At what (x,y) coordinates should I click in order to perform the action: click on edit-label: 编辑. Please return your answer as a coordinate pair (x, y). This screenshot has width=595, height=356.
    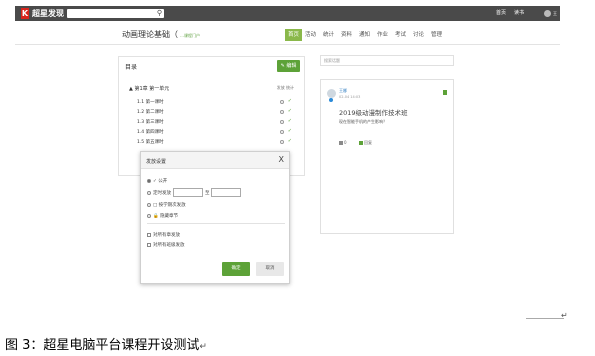
    Looking at the image, I should click on (291, 66).